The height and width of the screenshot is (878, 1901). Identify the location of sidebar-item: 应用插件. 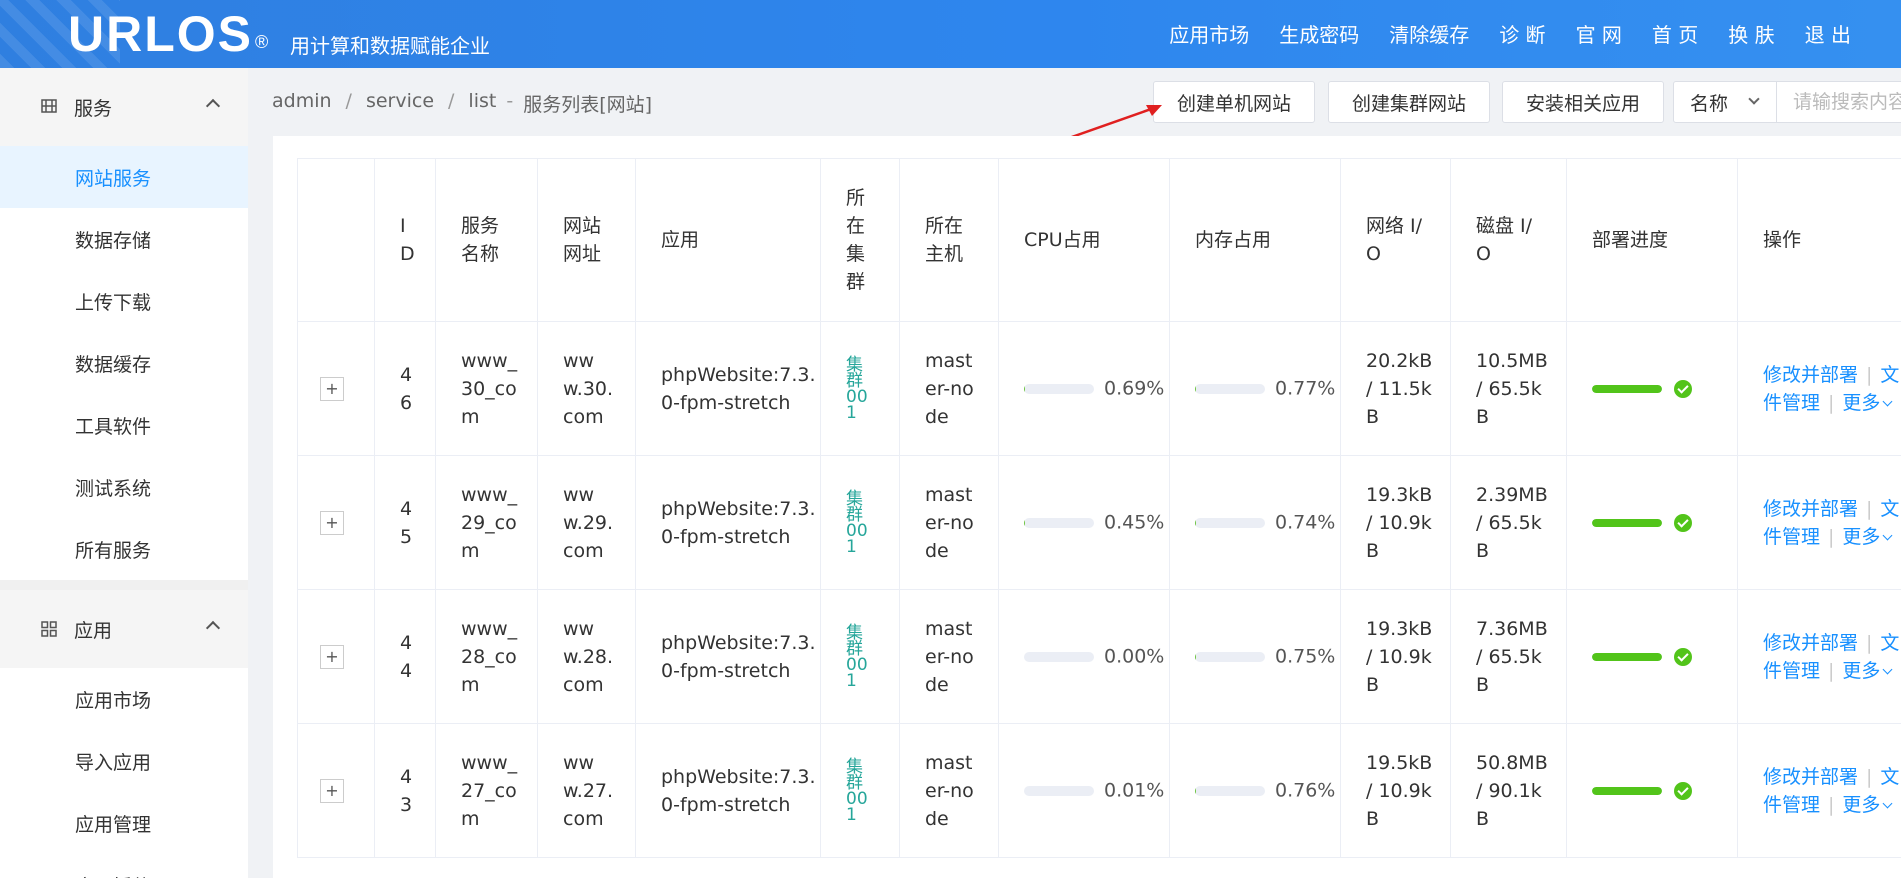
(124, 866).